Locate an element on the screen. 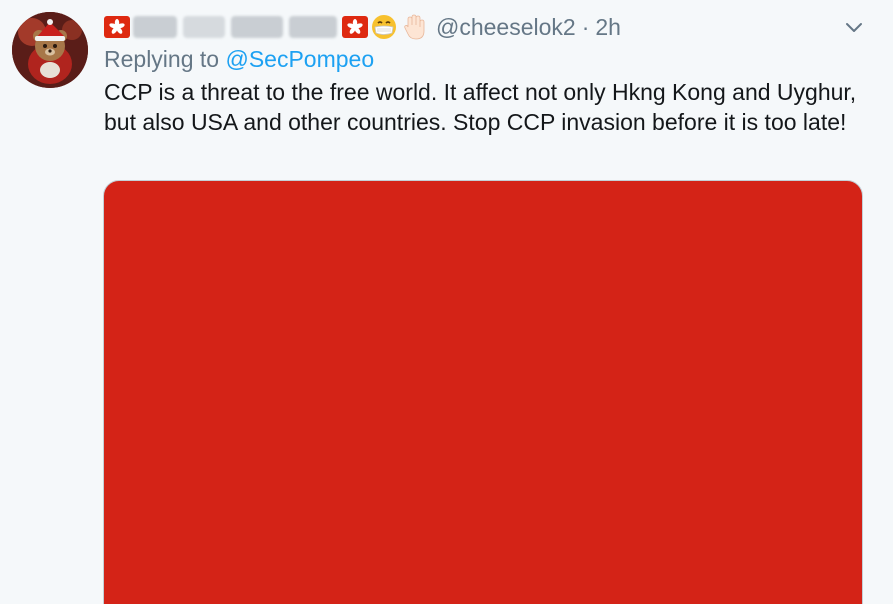 This screenshot has height=604, width=893. reply-mention-link: @SecPompeo is located at coordinates (299, 59).